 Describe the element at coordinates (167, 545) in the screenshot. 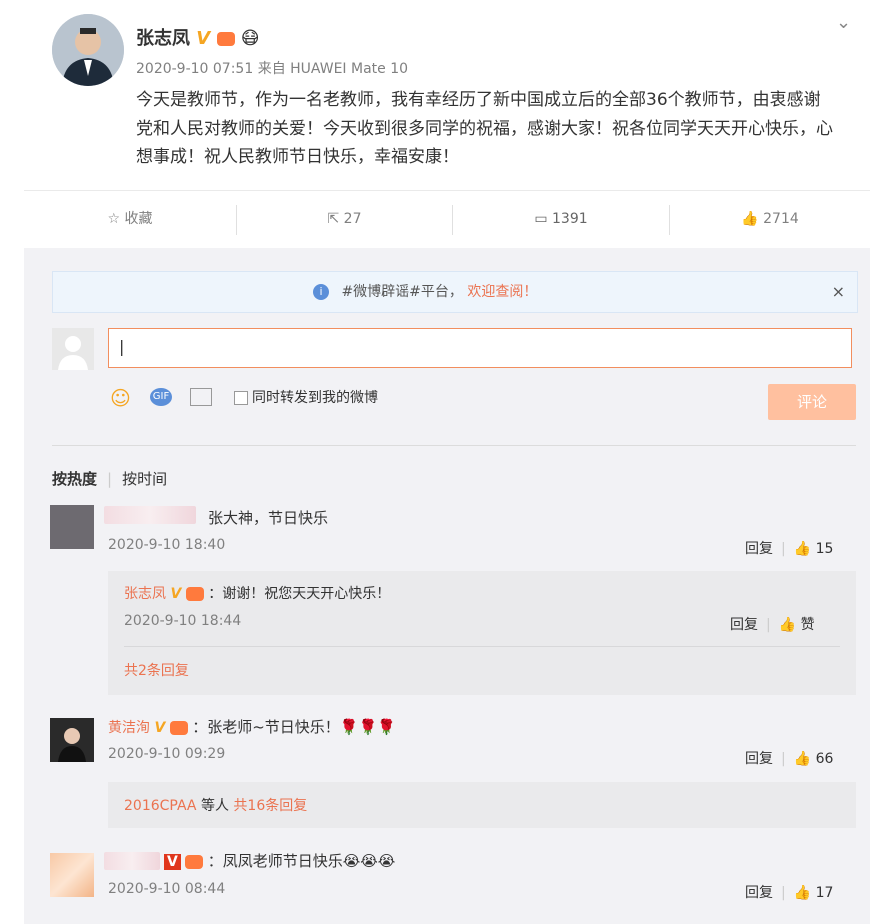

I see `comment-time: 2020-9-10 18:40` at that location.